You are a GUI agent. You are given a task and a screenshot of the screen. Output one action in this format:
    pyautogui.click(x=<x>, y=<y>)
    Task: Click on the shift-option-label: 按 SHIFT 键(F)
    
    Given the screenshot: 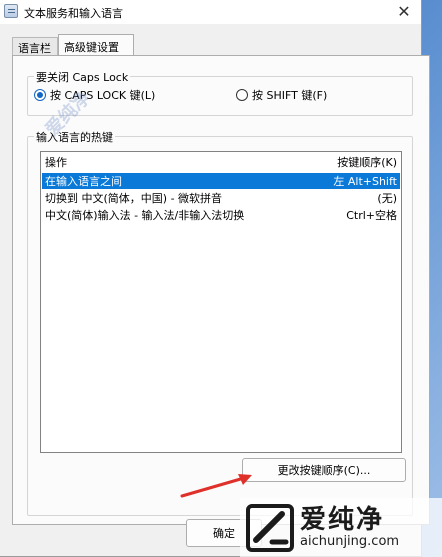 What is the action you would take?
    pyautogui.click(x=290, y=95)
    